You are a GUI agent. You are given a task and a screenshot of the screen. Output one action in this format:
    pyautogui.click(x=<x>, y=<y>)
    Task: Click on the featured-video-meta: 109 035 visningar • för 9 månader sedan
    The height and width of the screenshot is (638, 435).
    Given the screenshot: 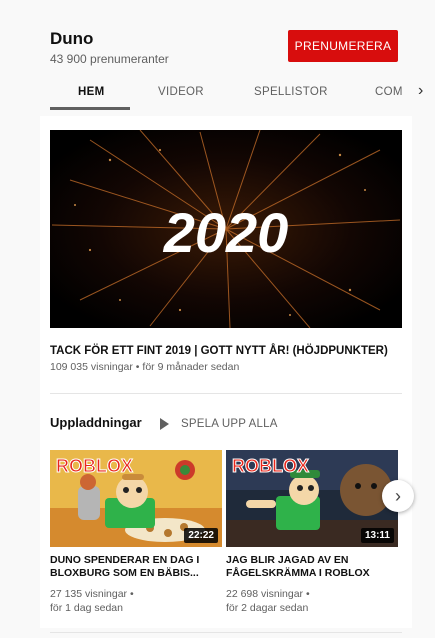 What is the action you would take?
    pyautogui.click(x=145, y=367)
    